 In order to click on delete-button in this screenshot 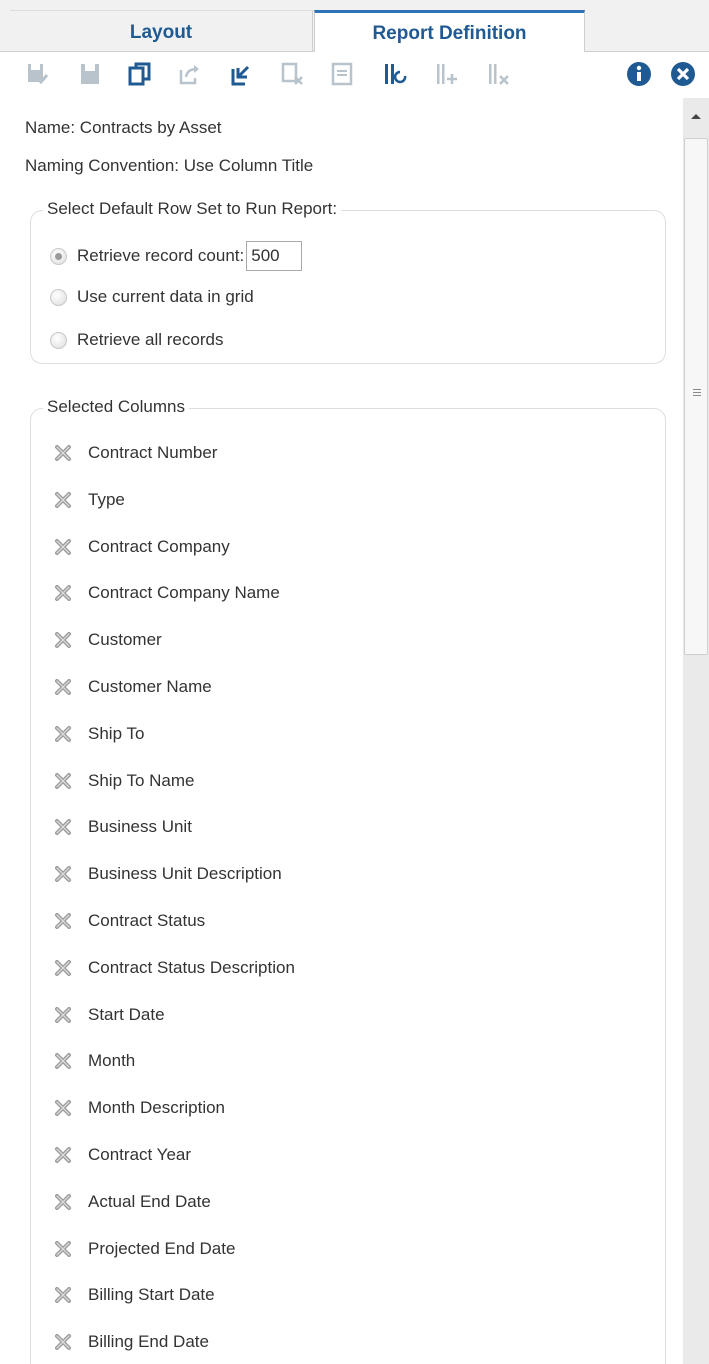, I will do `click(292, 74)`.